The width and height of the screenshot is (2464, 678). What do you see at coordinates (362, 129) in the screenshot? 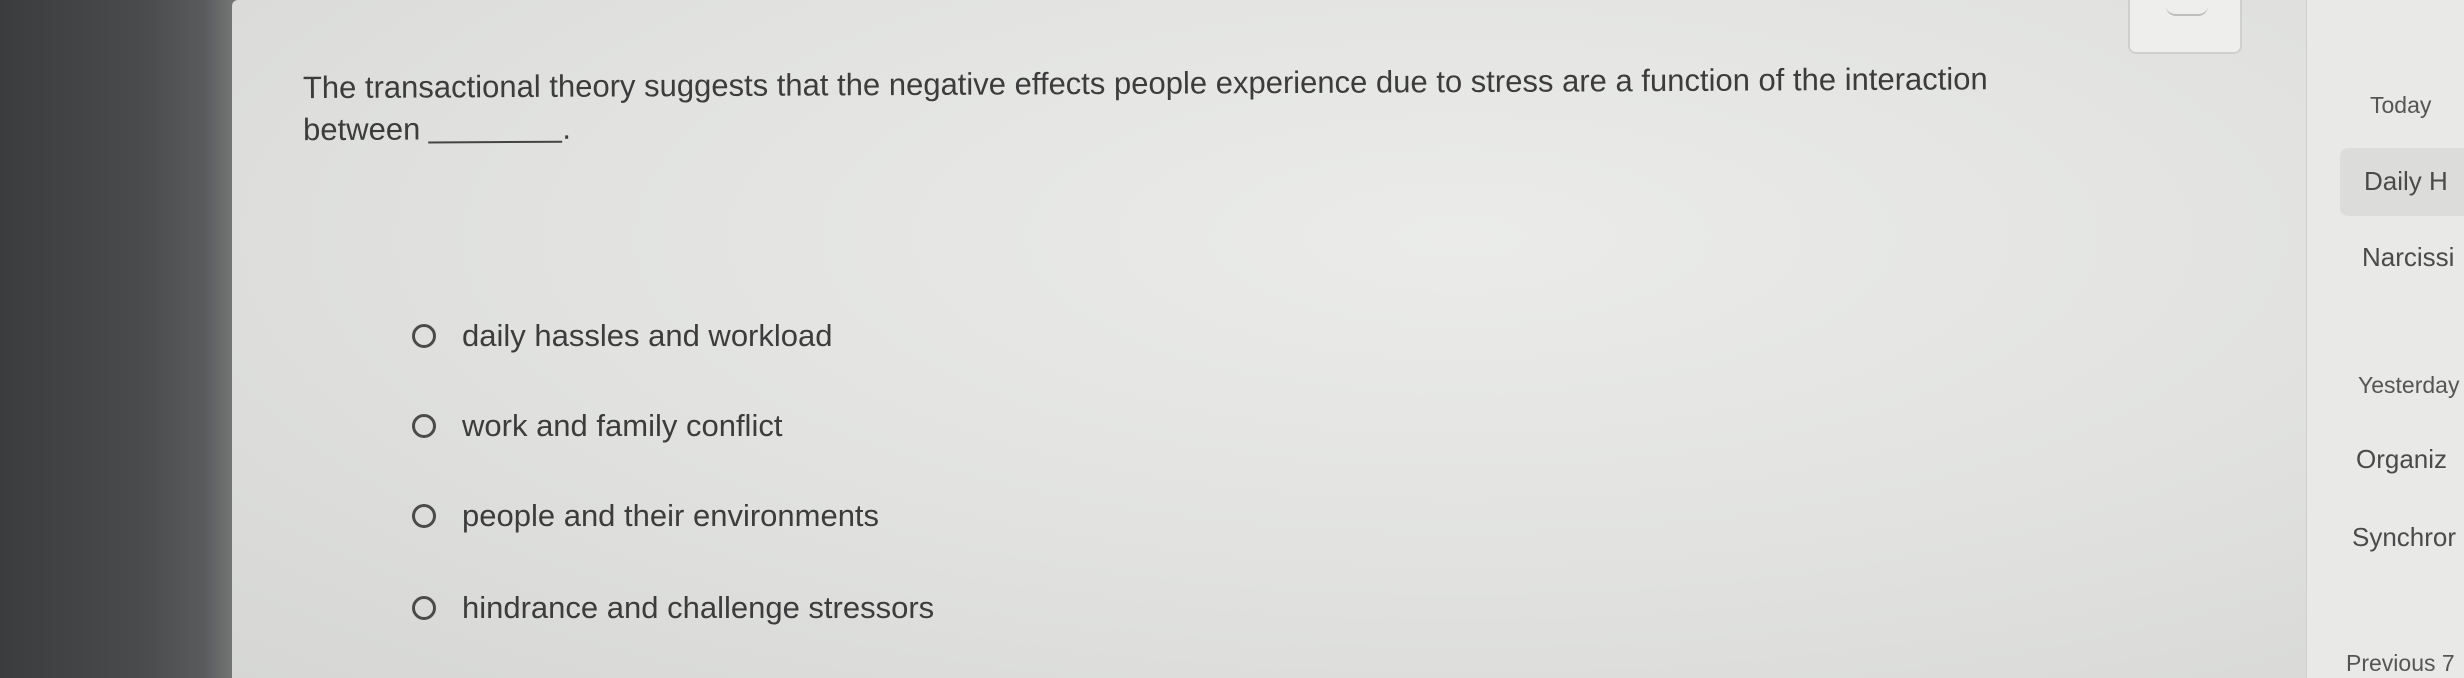
I see `question-line-2-text: between` at bounding box center [362, 129].